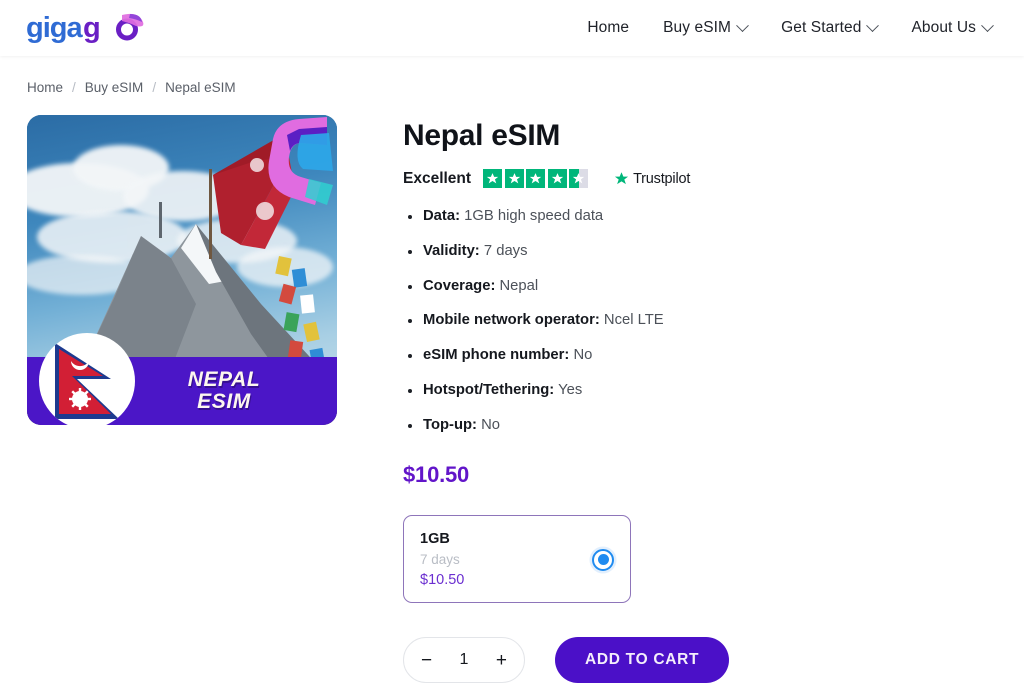 Image resolution: width=1024 pixels, height=683 pixels. I want to click on svg-text: g, so click(91, 28).